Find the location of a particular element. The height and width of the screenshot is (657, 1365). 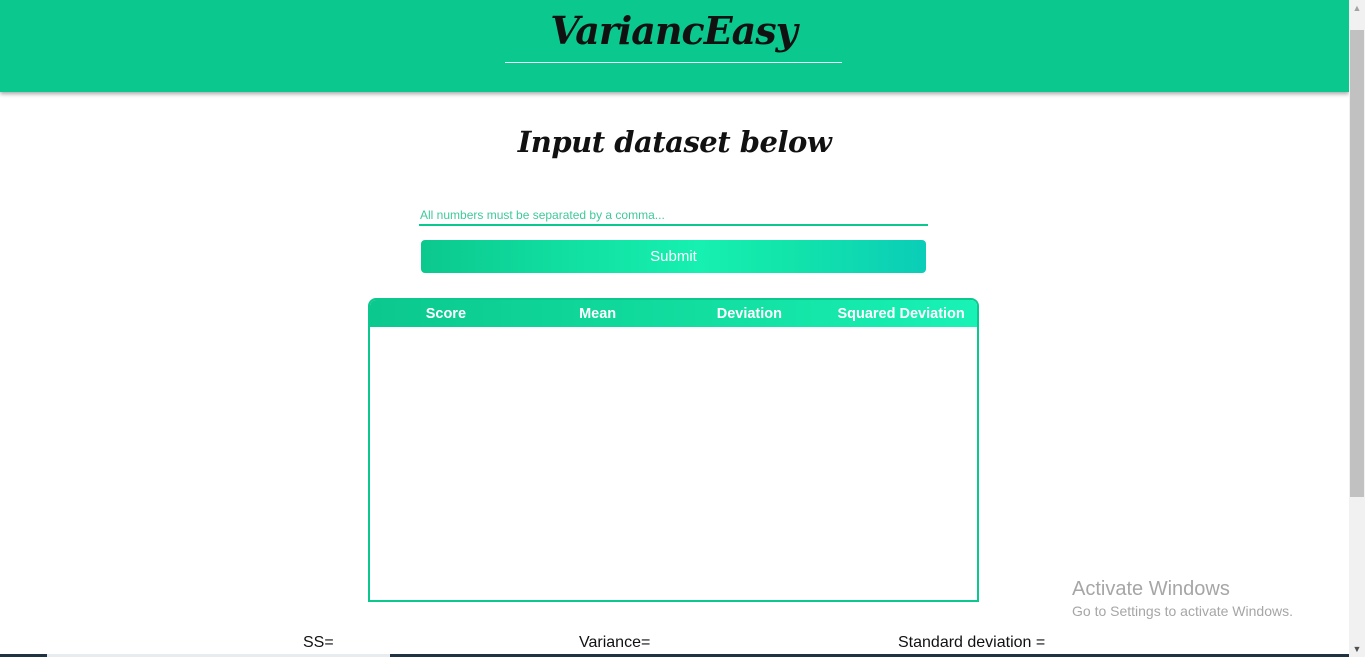

vertical-scrollbar: ▲ ▼ is located at coordinates (1357, 328).